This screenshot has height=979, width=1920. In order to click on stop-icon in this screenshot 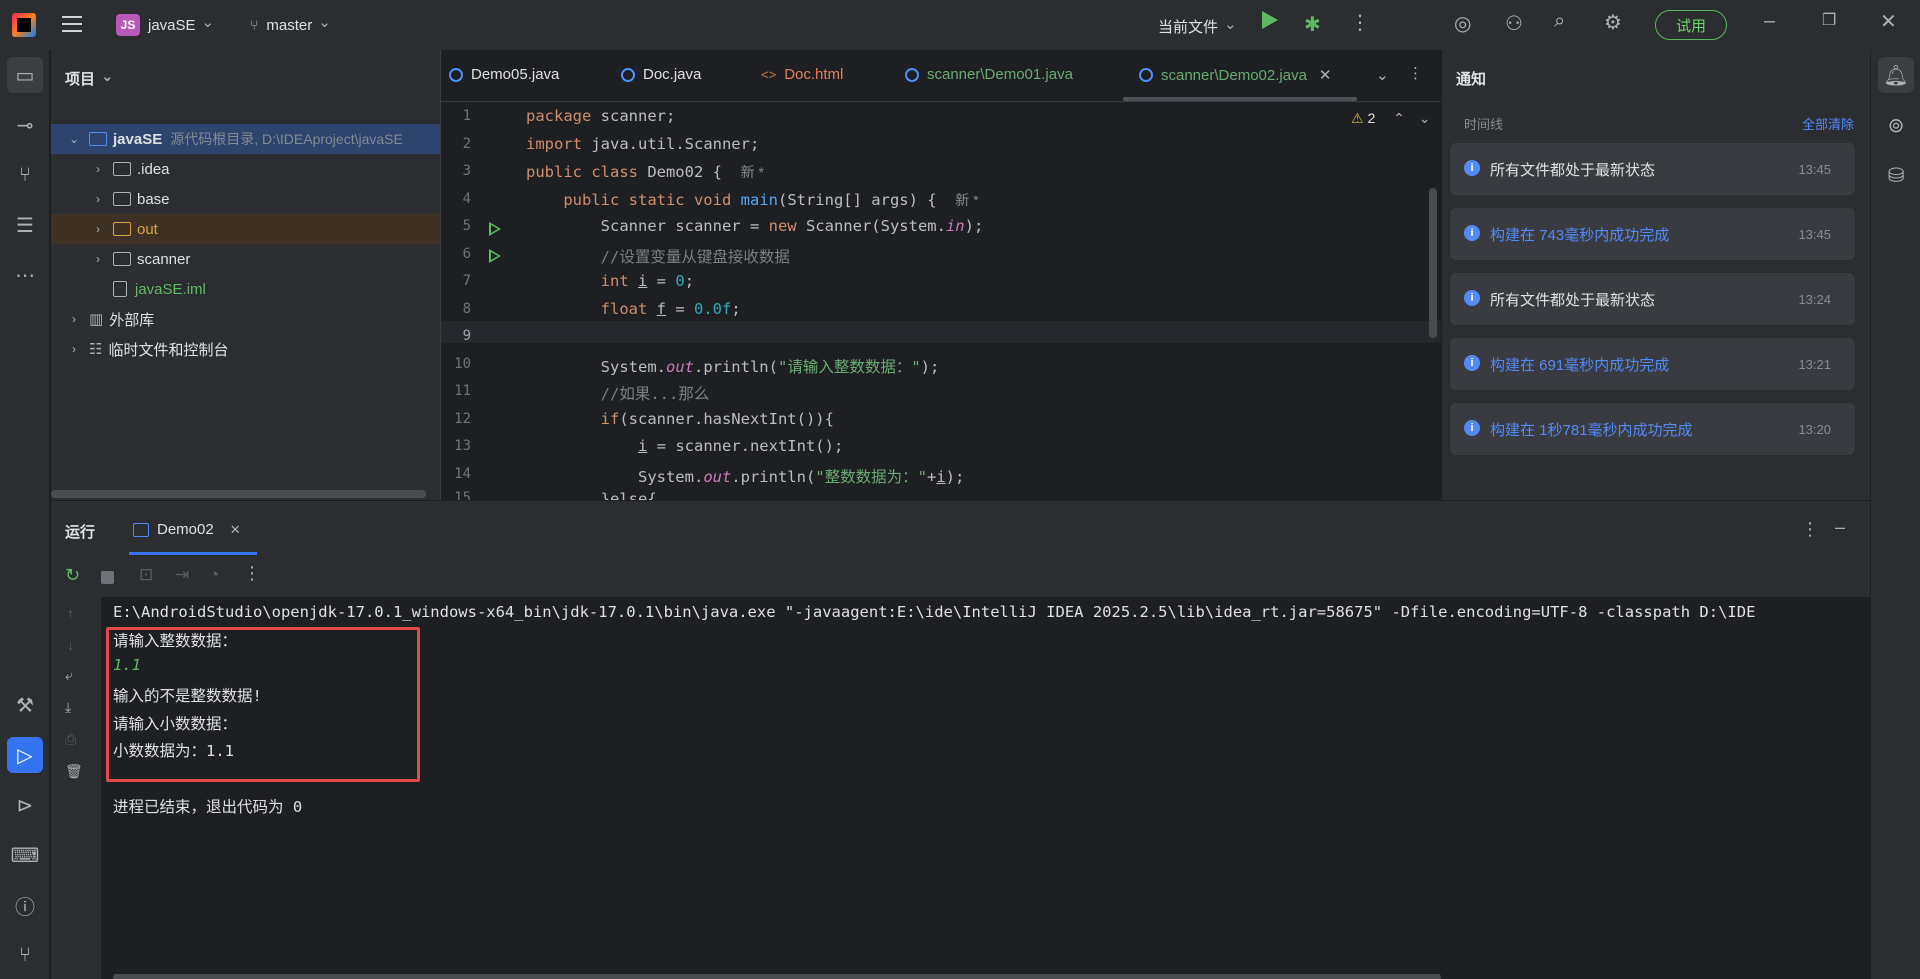, I will do `click(107, 577)`.